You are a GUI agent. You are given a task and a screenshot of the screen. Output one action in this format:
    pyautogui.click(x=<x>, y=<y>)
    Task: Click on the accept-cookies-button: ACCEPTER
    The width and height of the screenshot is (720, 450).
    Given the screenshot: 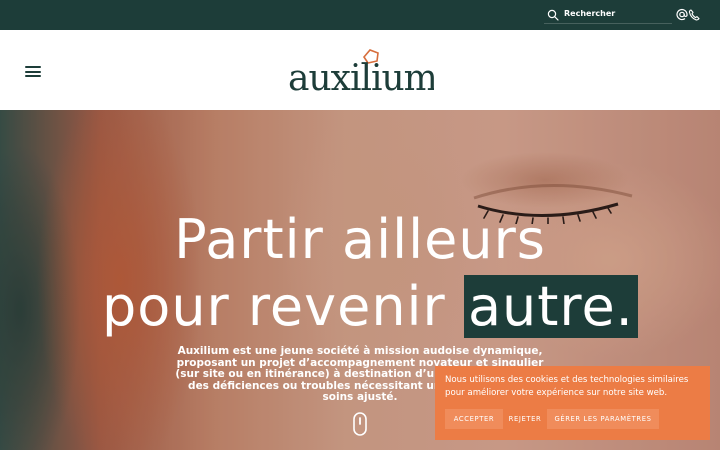 What is the action you would take?
    pyautogui.click(x=474, y=419)
    